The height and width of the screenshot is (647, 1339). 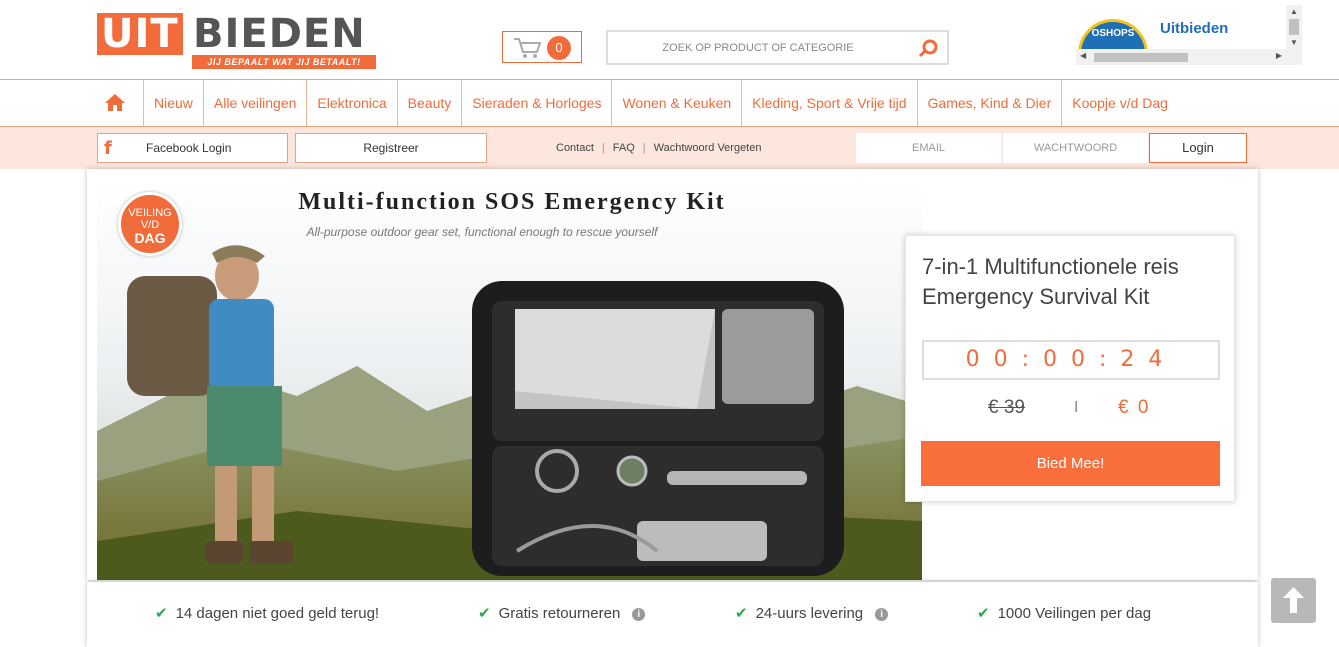 I want to click on usp-label: 14 dagen niet goed geld terug!, so click(x=277, y=613).